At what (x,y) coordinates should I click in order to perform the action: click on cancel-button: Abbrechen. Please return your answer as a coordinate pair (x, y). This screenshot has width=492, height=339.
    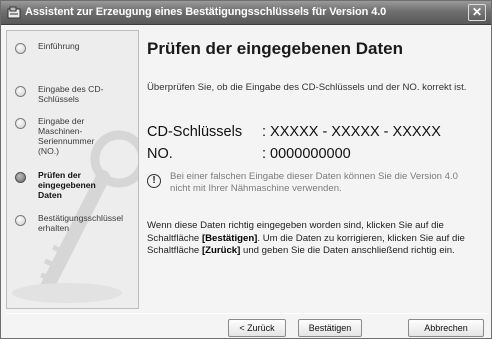
    Looking at the image, I should click on (446, 328).